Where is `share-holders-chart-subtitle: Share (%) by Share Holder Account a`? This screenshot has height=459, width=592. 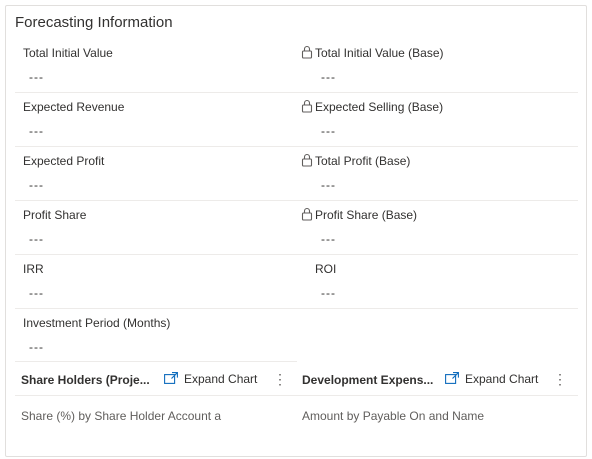
share-holders-chart-subtitle: Share (%) by Share Holder Account a is located at coordinates (121, 416).